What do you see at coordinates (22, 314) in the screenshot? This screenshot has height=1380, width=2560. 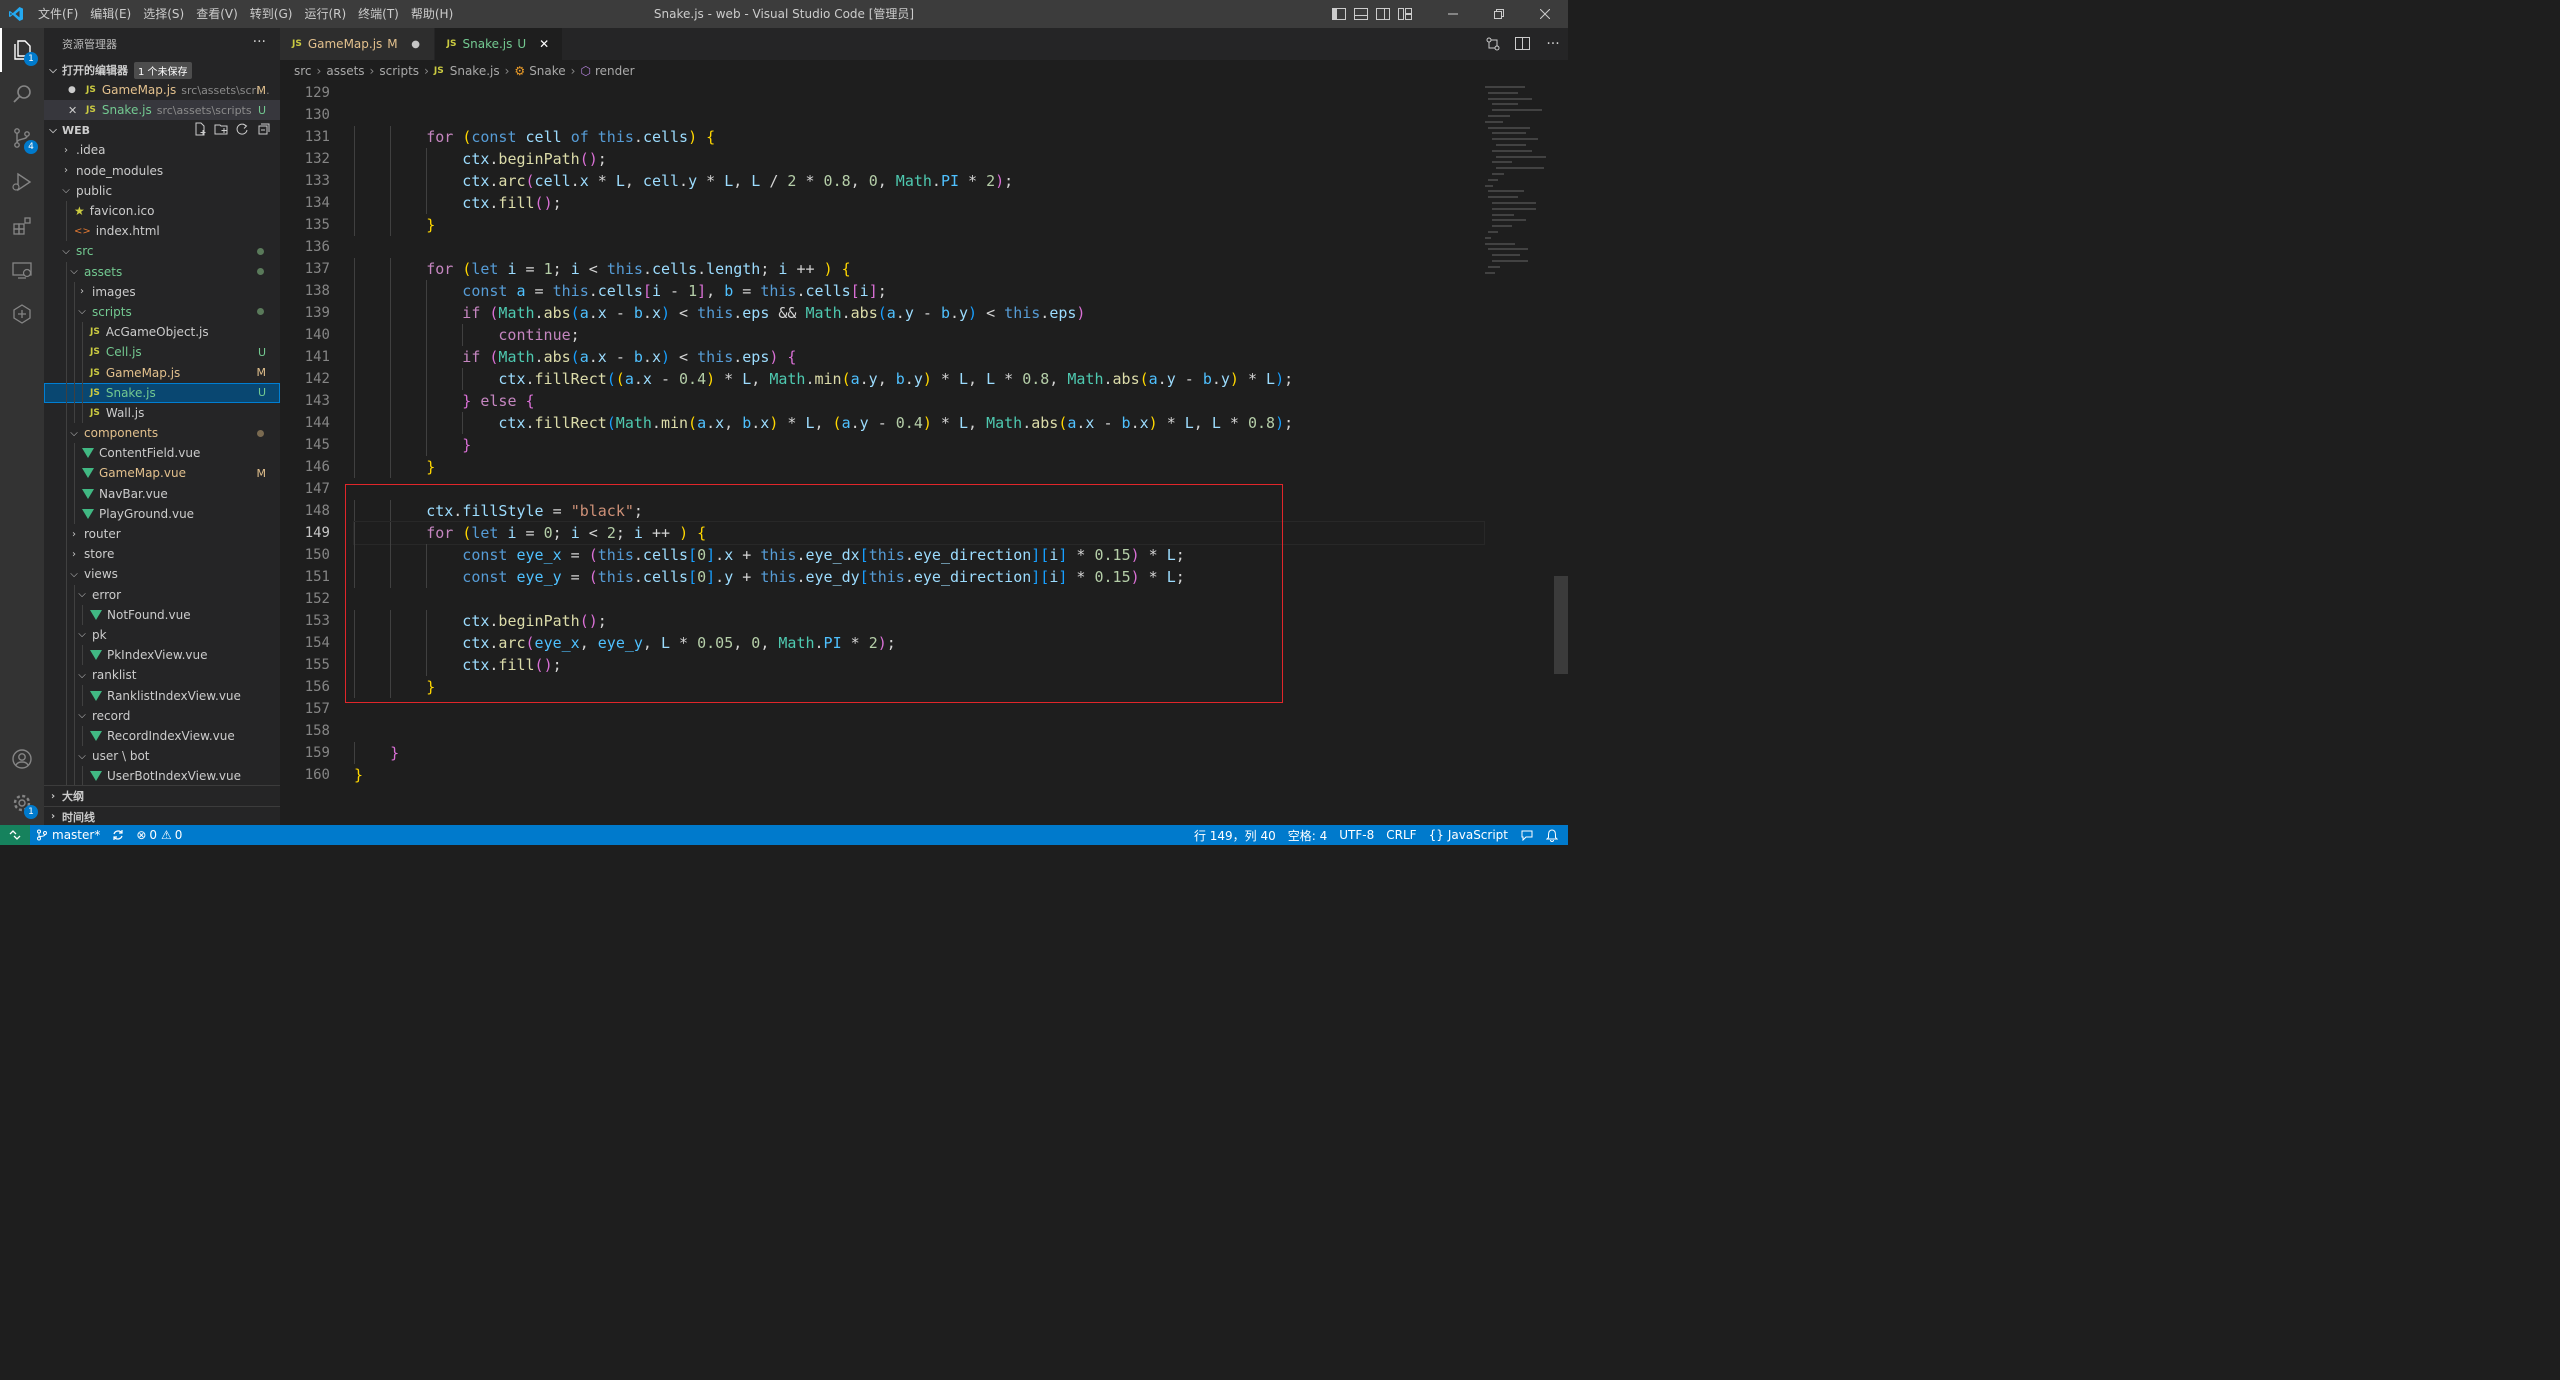 I see `timeline-extension-icon` at bounding box center [22, 314].